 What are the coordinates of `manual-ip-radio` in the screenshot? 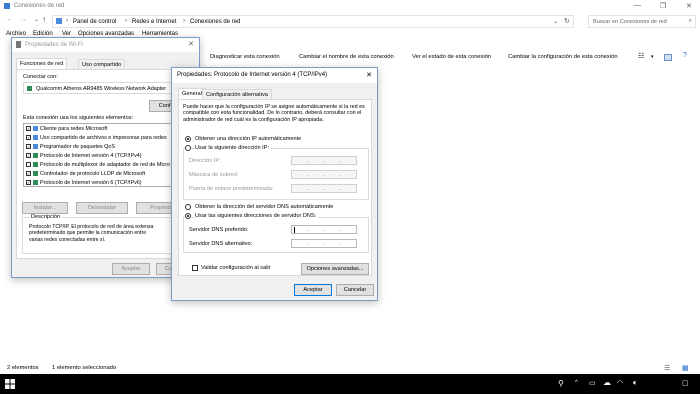 It's located at (188, 148).